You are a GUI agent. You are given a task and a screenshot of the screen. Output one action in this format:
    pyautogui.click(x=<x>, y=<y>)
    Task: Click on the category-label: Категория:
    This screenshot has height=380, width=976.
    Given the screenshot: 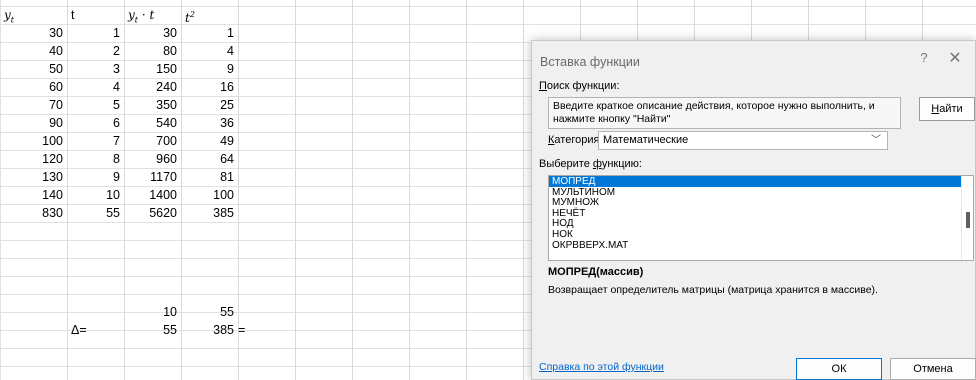 What is the action you would take?
    pyautogui.click(x=575, y=140)
    